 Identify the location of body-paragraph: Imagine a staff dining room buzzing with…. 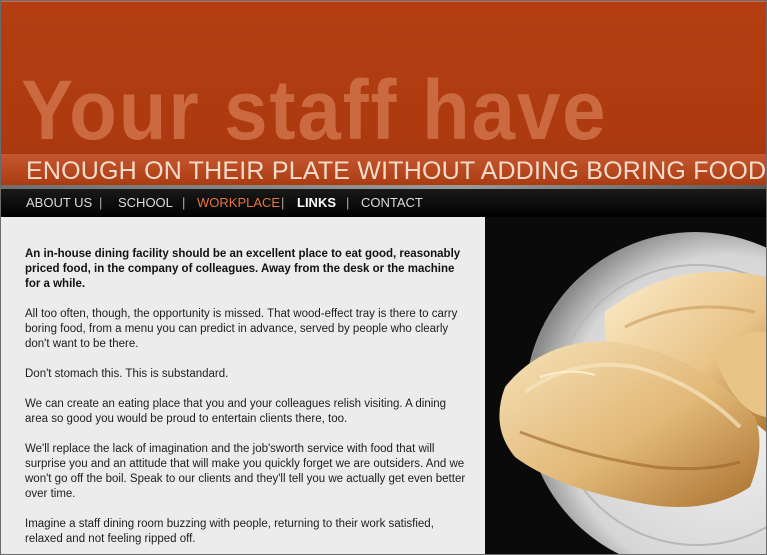
(229, 531).